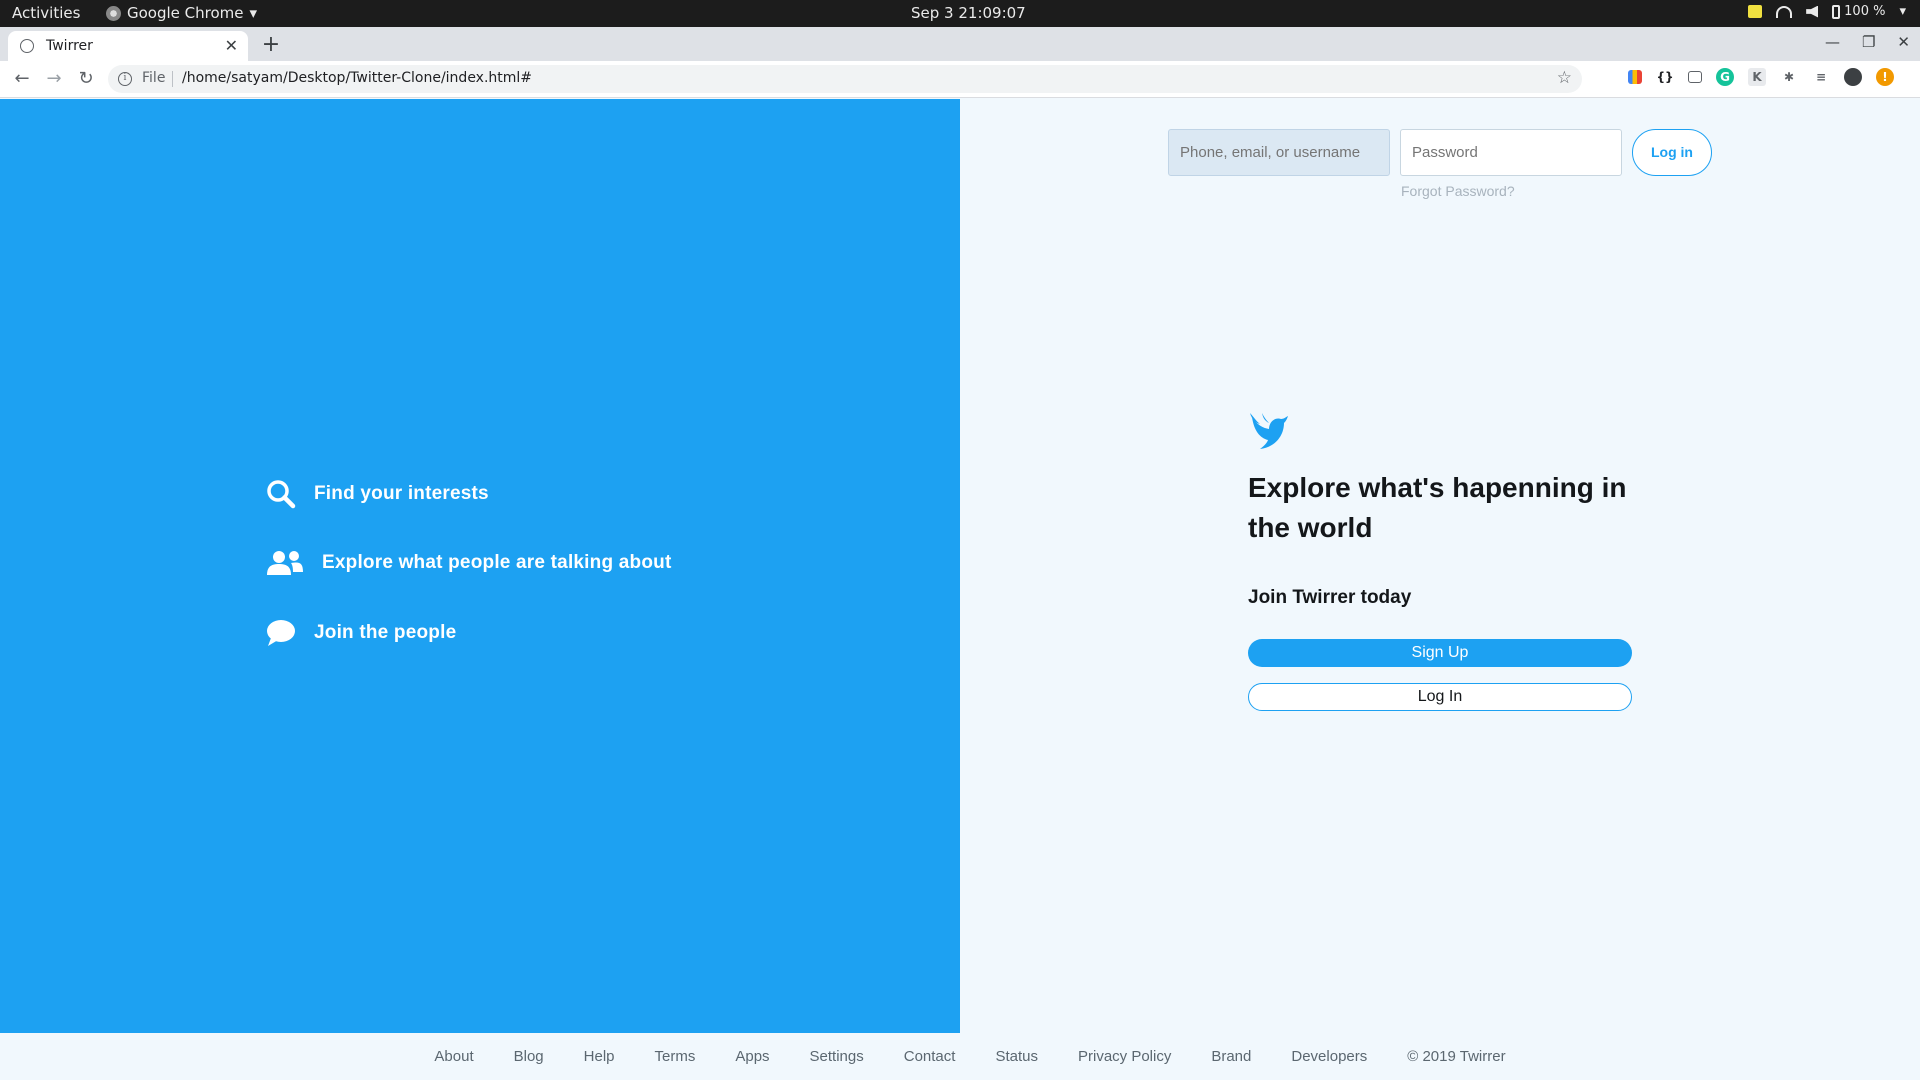 The height and width of the screenshot is (1080, 1920). What do you see at coordinates (1231, 1056) in the screenshot?
I see `footer-link-brand: Brand` at bounding box center [1231, 1056].